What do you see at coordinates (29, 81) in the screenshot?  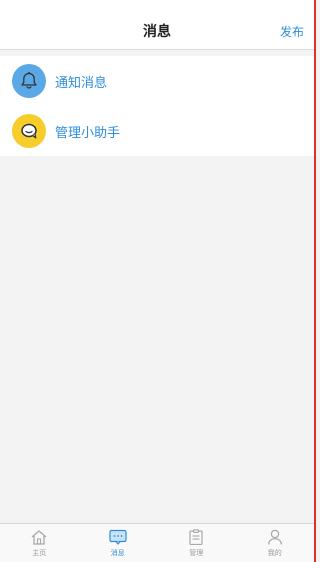 I see `bell-icon` at bounding box center [29, 81].